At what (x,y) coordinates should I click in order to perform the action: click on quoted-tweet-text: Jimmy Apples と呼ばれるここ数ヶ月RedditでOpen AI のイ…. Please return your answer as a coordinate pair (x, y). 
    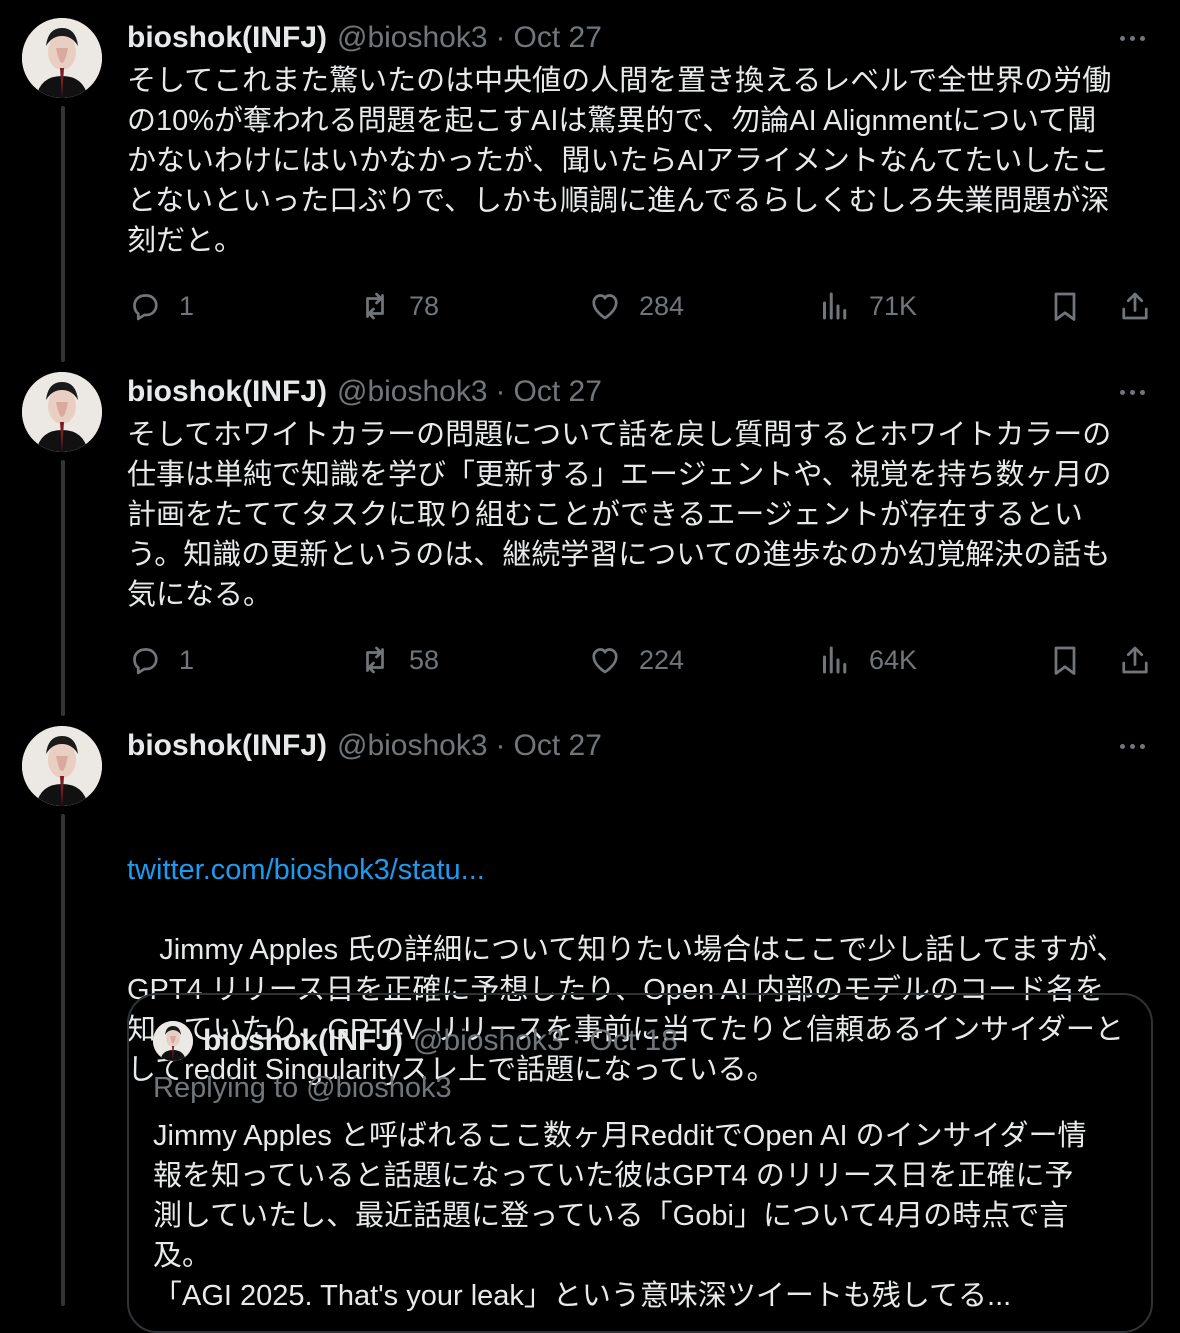
    Looking at the image, I should click on (620, 1216).